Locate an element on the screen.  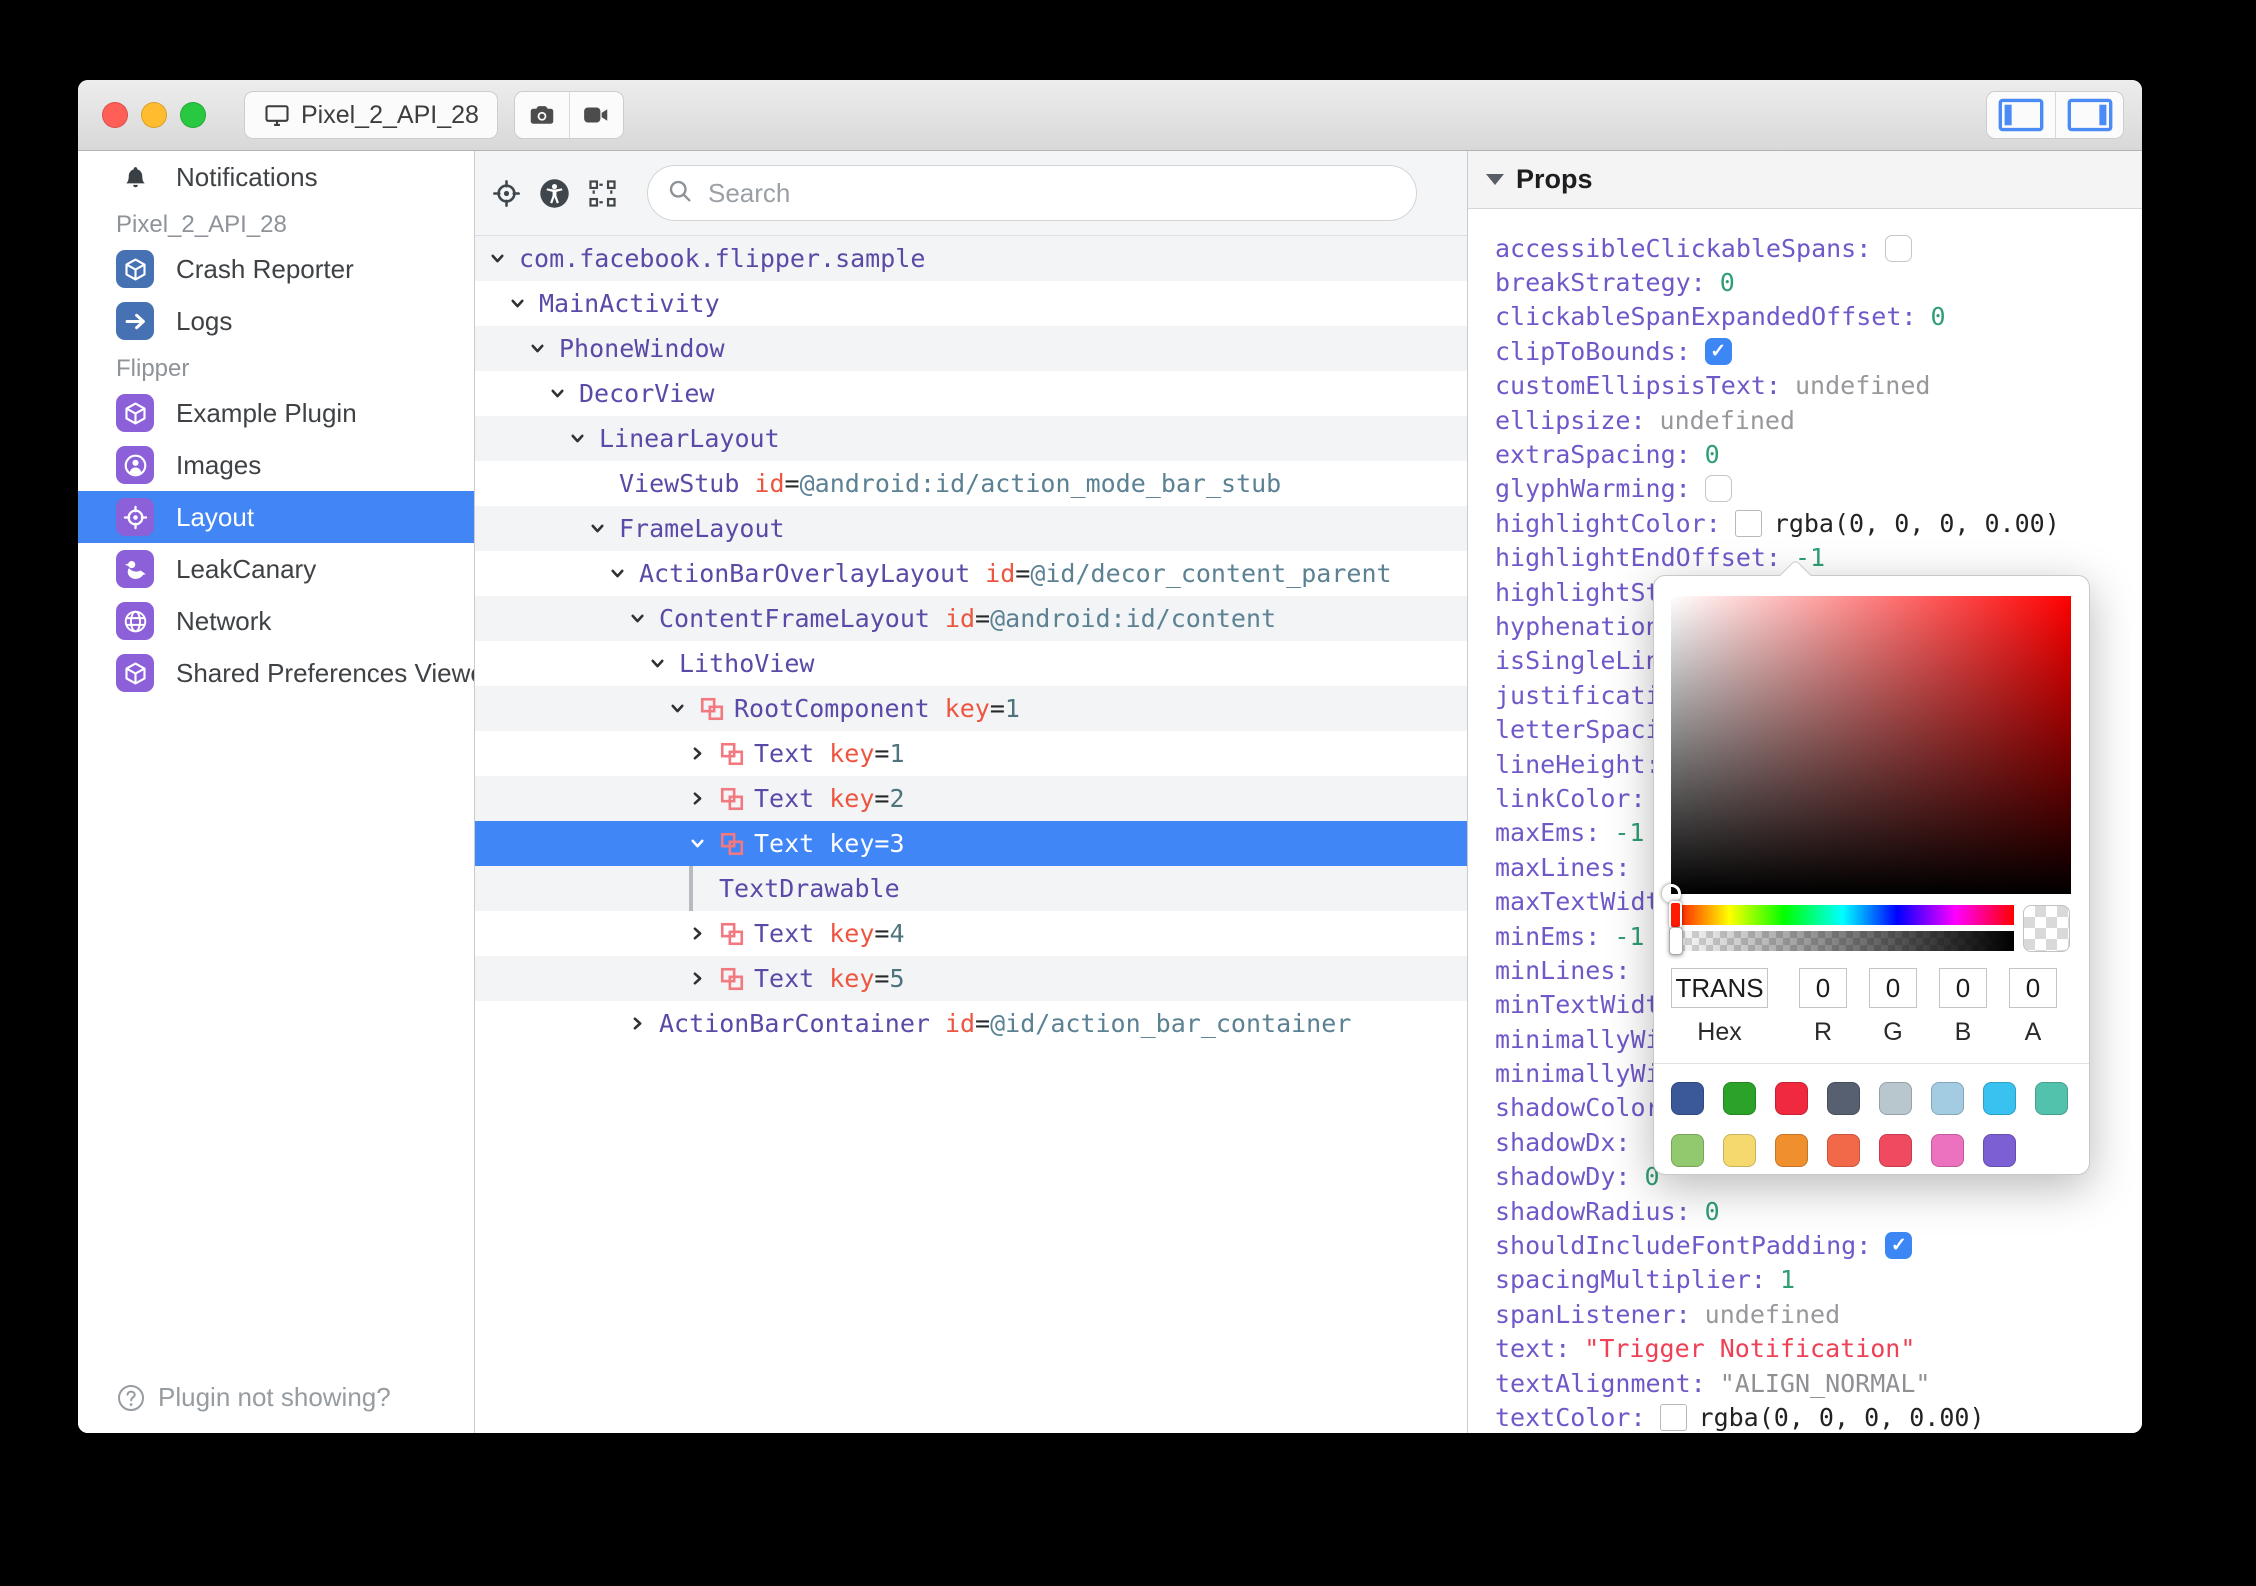
prop-name: lineHeight: is located at coordinates (1578, 764).